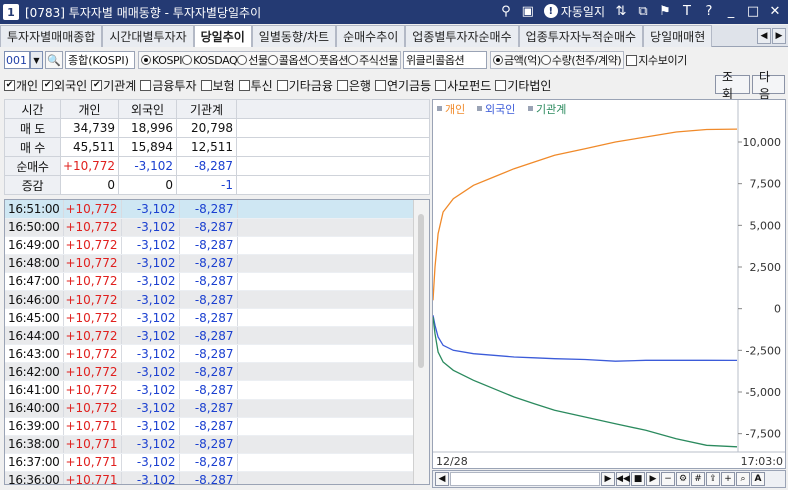  What do you see at coordinates (210, 408) in the screenshot?
I see `timeline-row: 16:40:00 +10,772 -3,102 -8,287` at bounding box center [210, 408].